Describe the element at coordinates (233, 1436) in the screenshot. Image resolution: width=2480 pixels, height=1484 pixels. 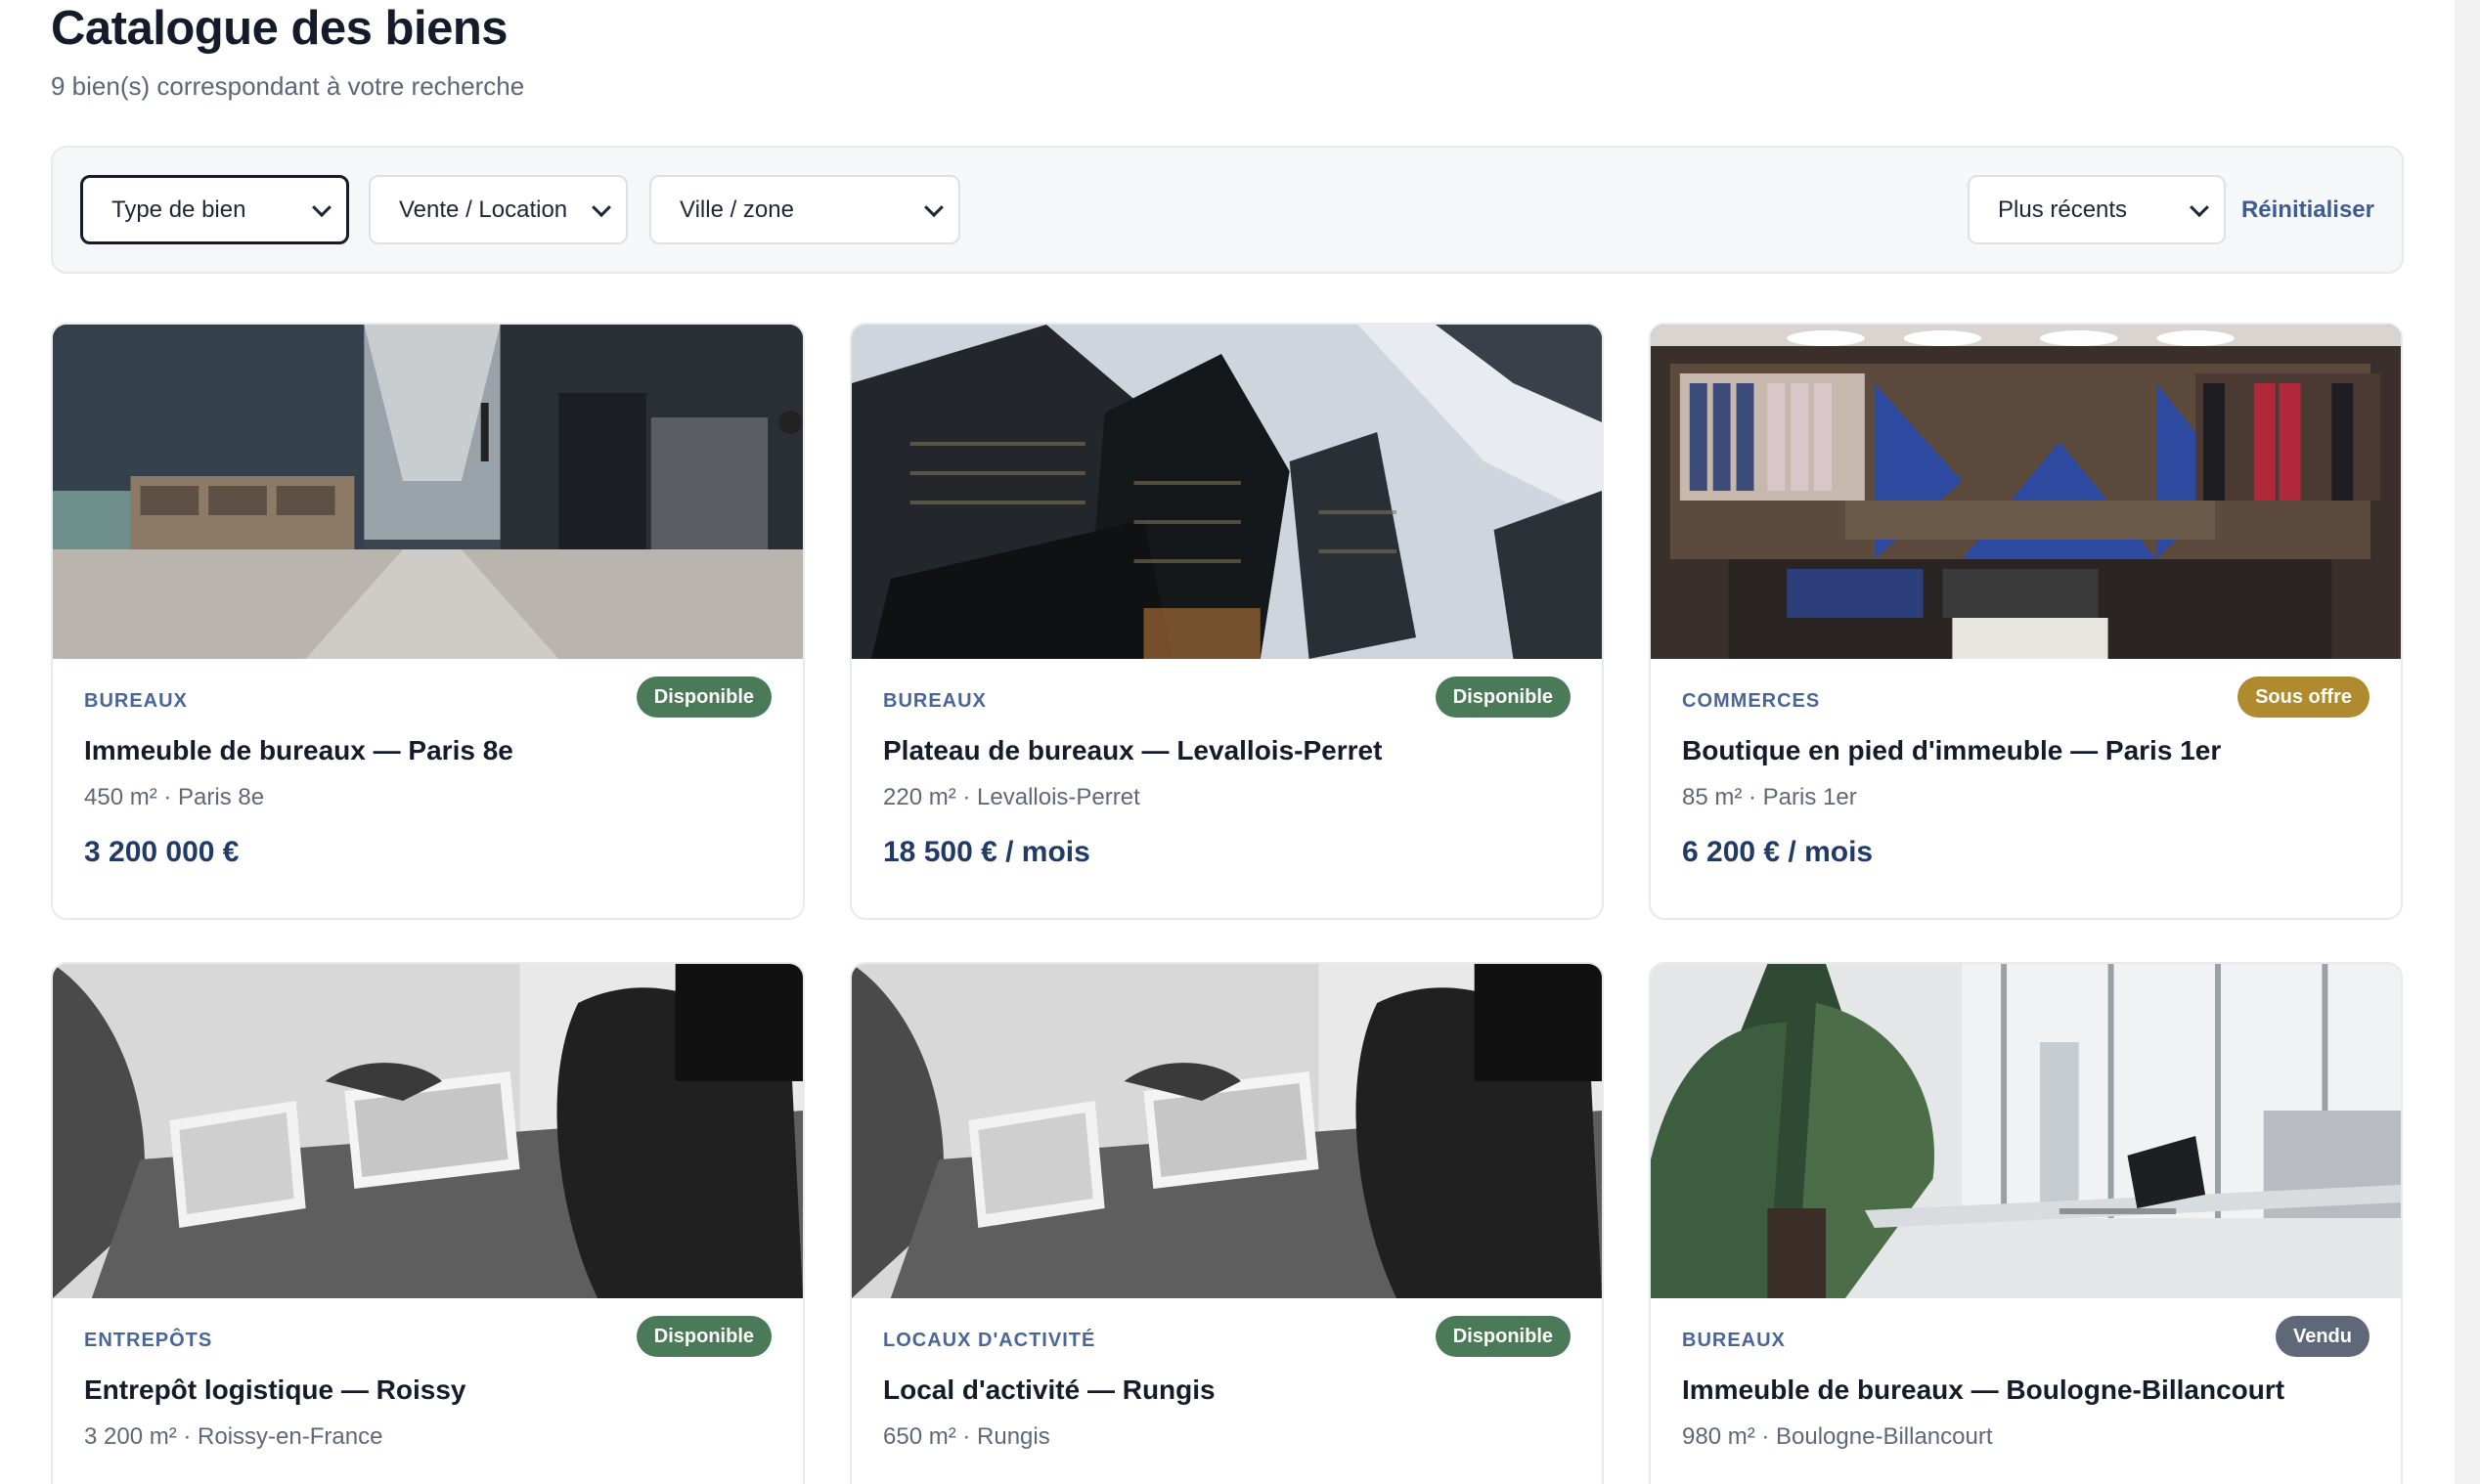
I see `listing-meta: 3 200 m² · Roissy-en-France` at that location.